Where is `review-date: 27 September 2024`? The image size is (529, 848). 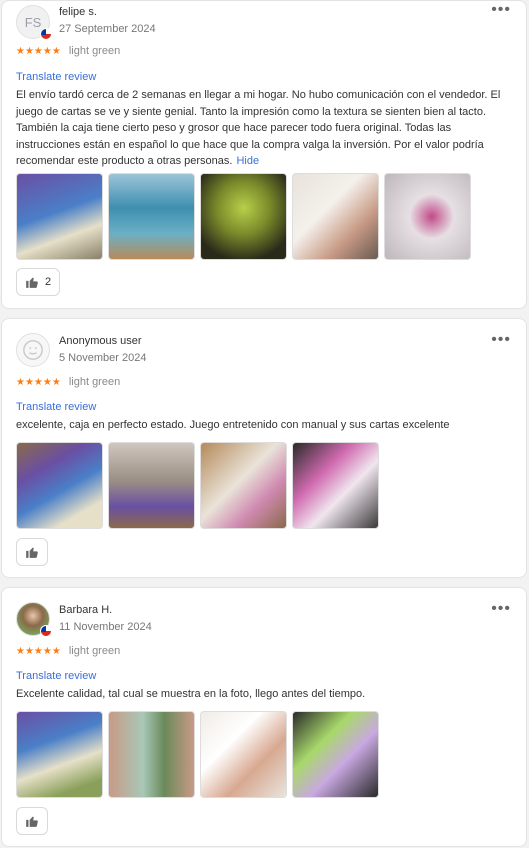
review-date: 27 September 2024 is located at coordinates (107, 29).